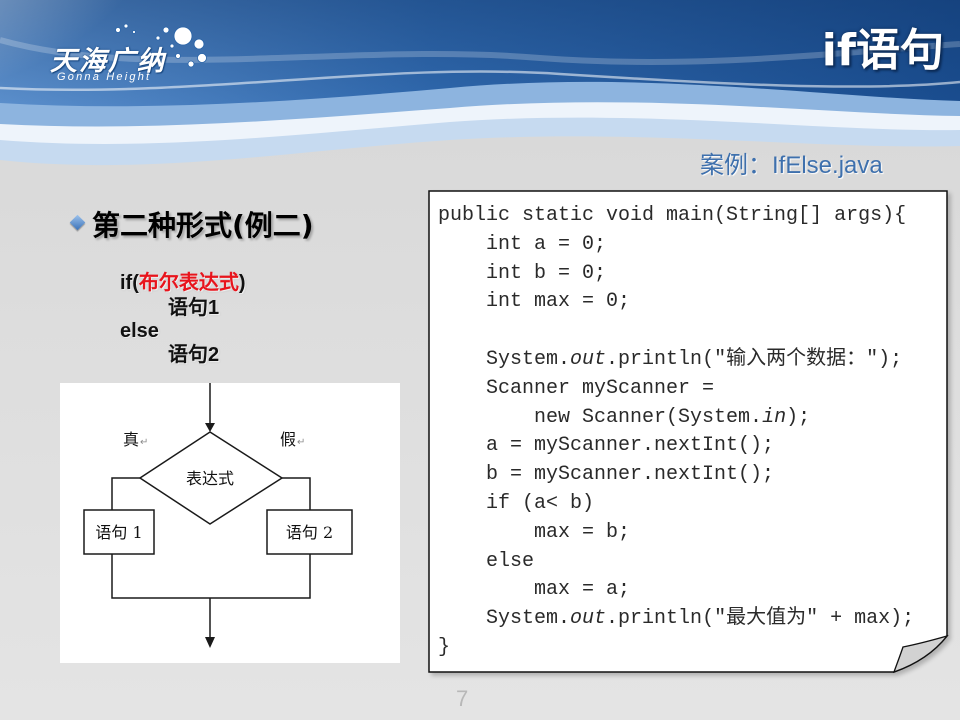 The width and height of the screenshot is (960, 720). What do you see at coordinates (690, 590) in the screenshot?
I see `code-line: max = a;` at bounding box center [690, 590].